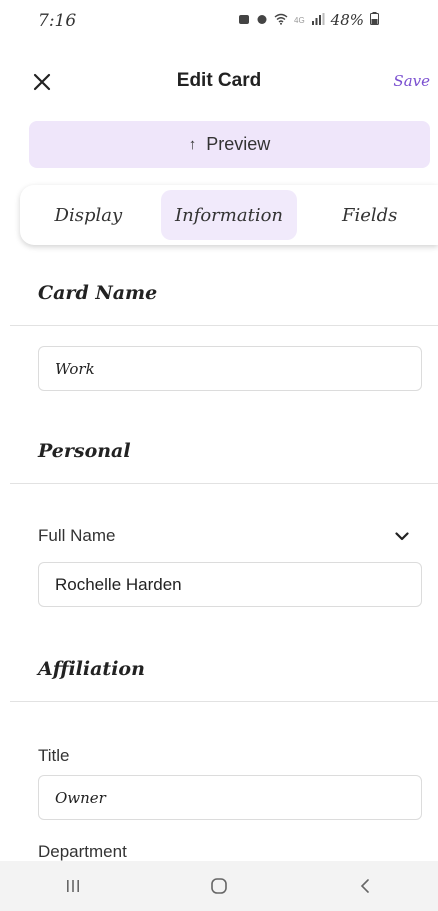 Image resolution: width=438 pixels, height=911 pixels. I want to click on close-icon, so click(42, 82).